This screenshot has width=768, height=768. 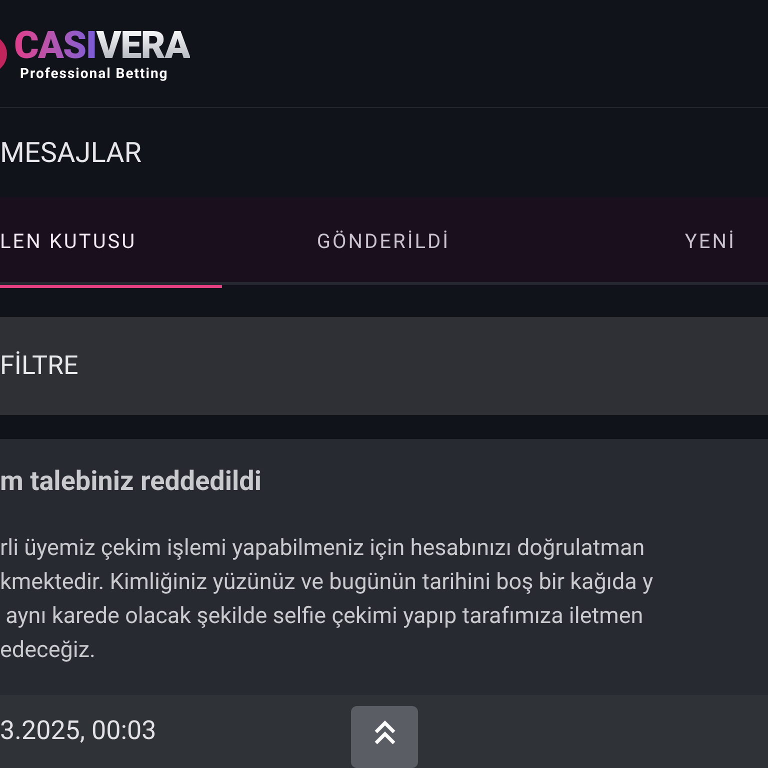 I want to click on double-chevron-up-icon, so click(x=385, y=733).